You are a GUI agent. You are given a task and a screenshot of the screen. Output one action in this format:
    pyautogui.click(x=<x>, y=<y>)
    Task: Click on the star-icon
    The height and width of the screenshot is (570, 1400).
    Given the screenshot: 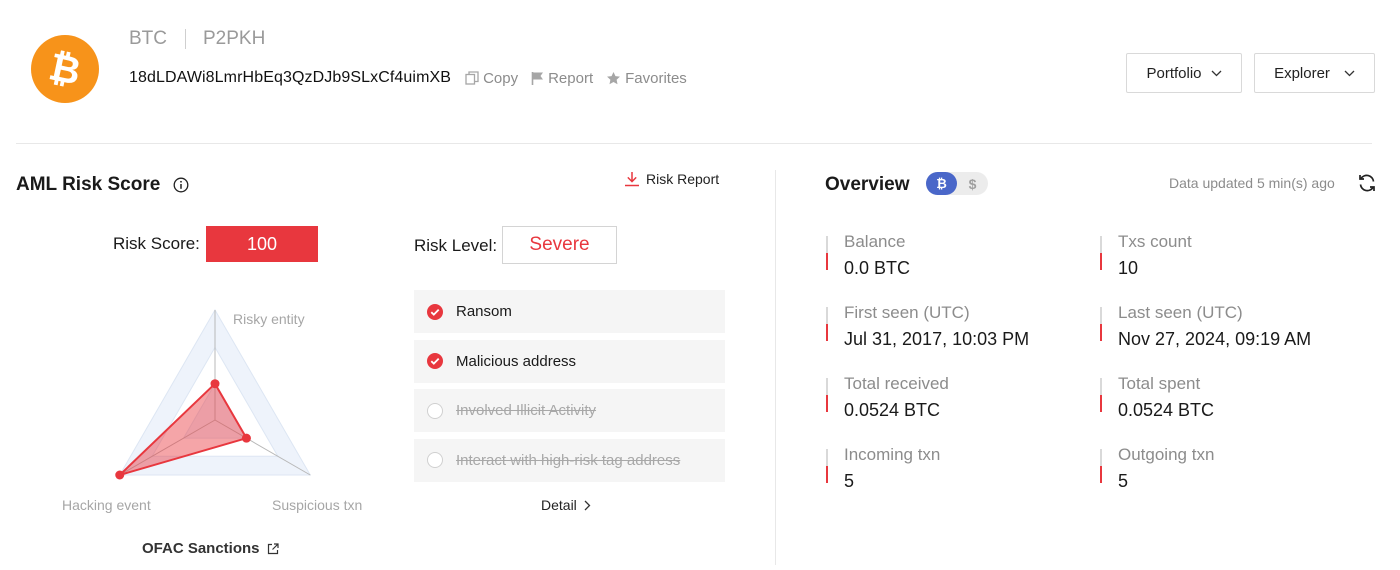 What is the action you would take?
    pyautogui.click(x=614, y=77)
    